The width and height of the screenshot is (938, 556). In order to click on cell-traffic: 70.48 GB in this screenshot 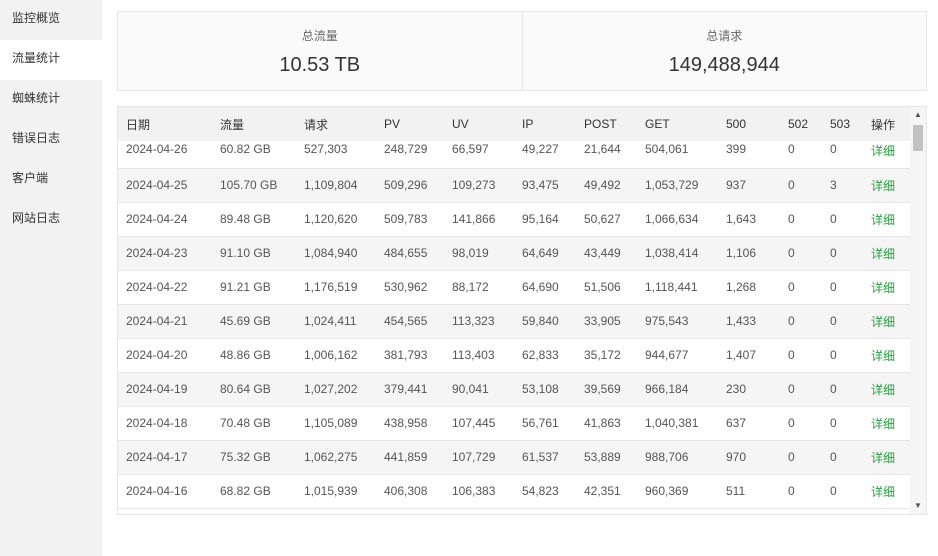, I will do `click(245, 423)`.